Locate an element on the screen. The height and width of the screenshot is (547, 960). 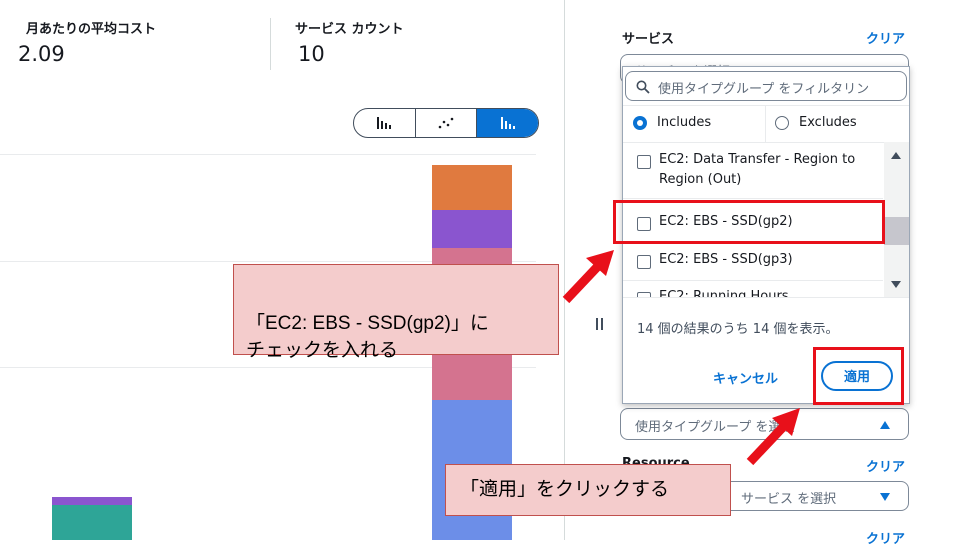
service-filter-label: サービス is located at coordinates (648, 39).